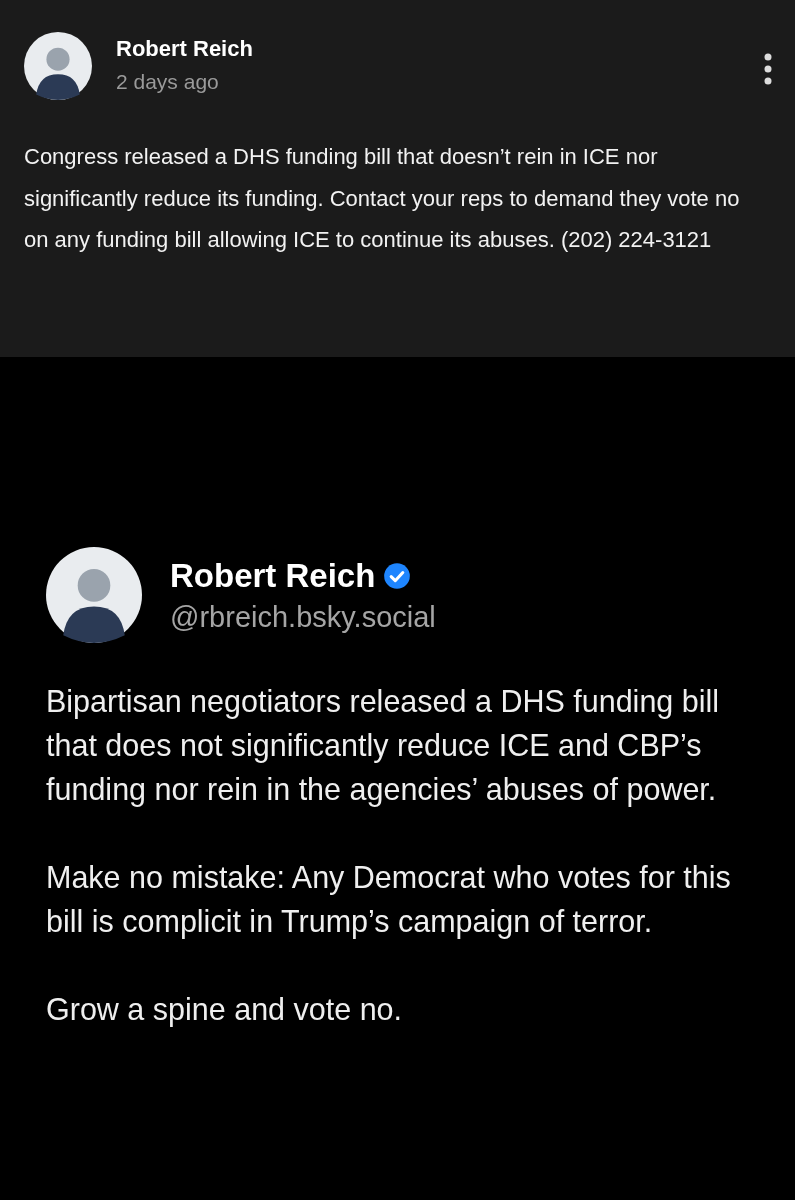  Describe the element at coordinates (168, 82) in the screenshot. I see `post-time: 2 days ago` at that location.